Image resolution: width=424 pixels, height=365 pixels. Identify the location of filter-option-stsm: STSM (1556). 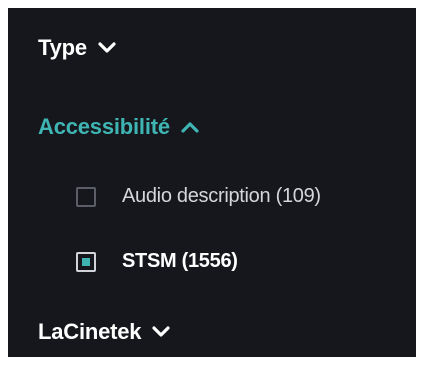
(157, 261).